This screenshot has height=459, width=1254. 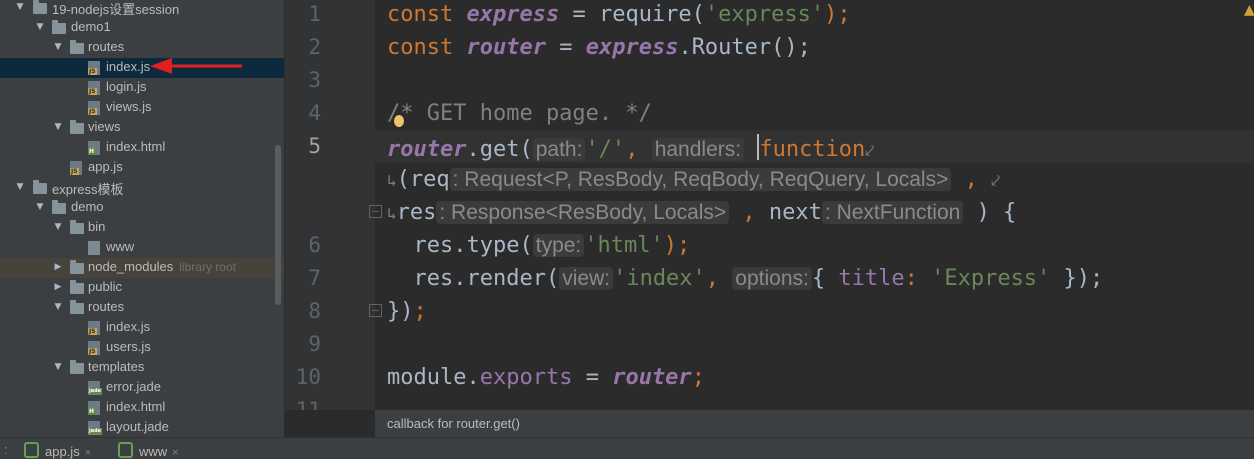 What do you see at coordinates (142, 388) in the screenshot?
I see `tree-item-error-jade: jade error.jade` at bounding box center [142, 388].